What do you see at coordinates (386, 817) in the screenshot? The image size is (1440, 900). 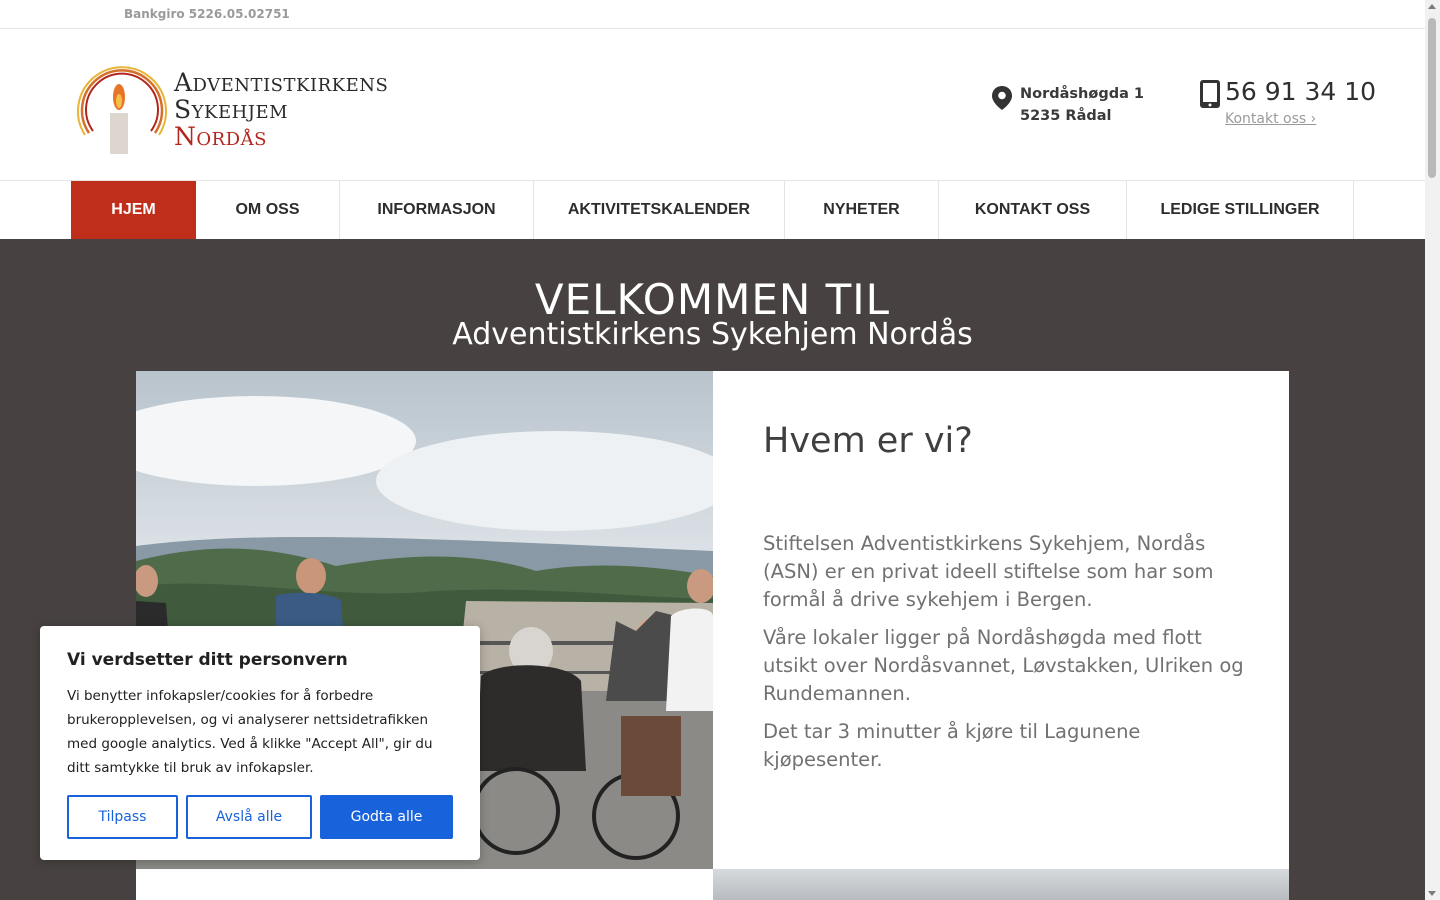 I see `accept-all-button: Godta alle` at bounding box center [386, 817].